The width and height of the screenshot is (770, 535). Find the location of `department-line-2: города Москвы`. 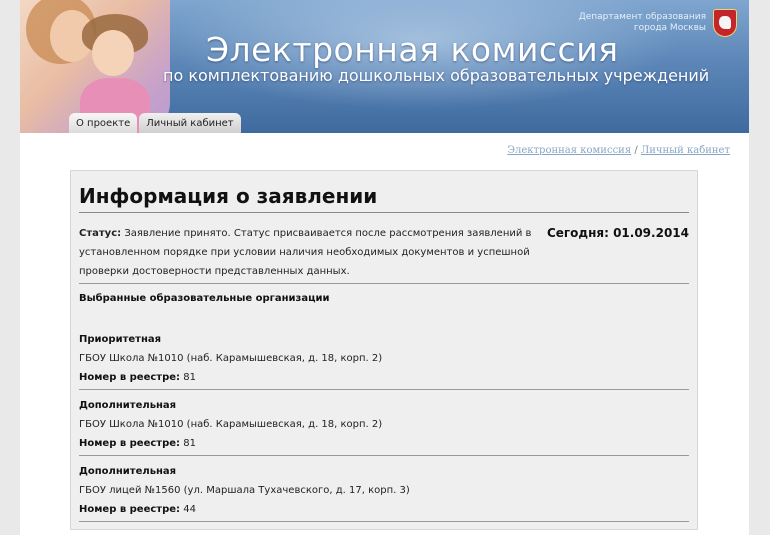

department-line-2: города Москвы is located at coordinates (669, 28).